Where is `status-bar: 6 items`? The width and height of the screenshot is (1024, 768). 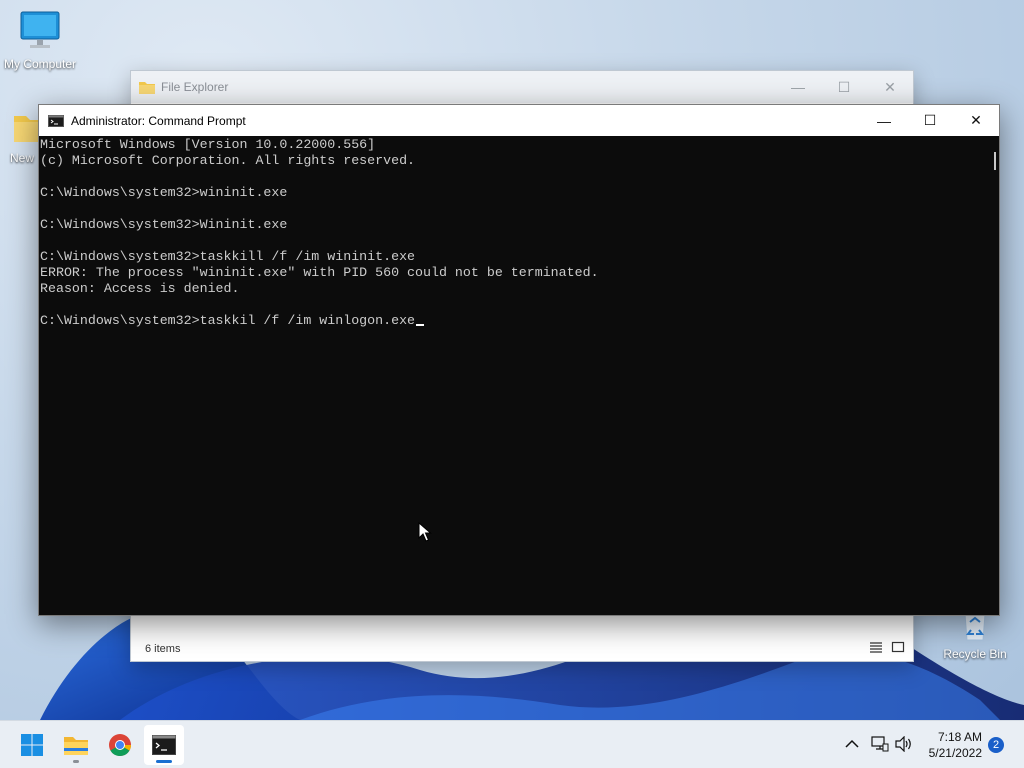 status-bar: 6 items is located at coordinates (522, 649).